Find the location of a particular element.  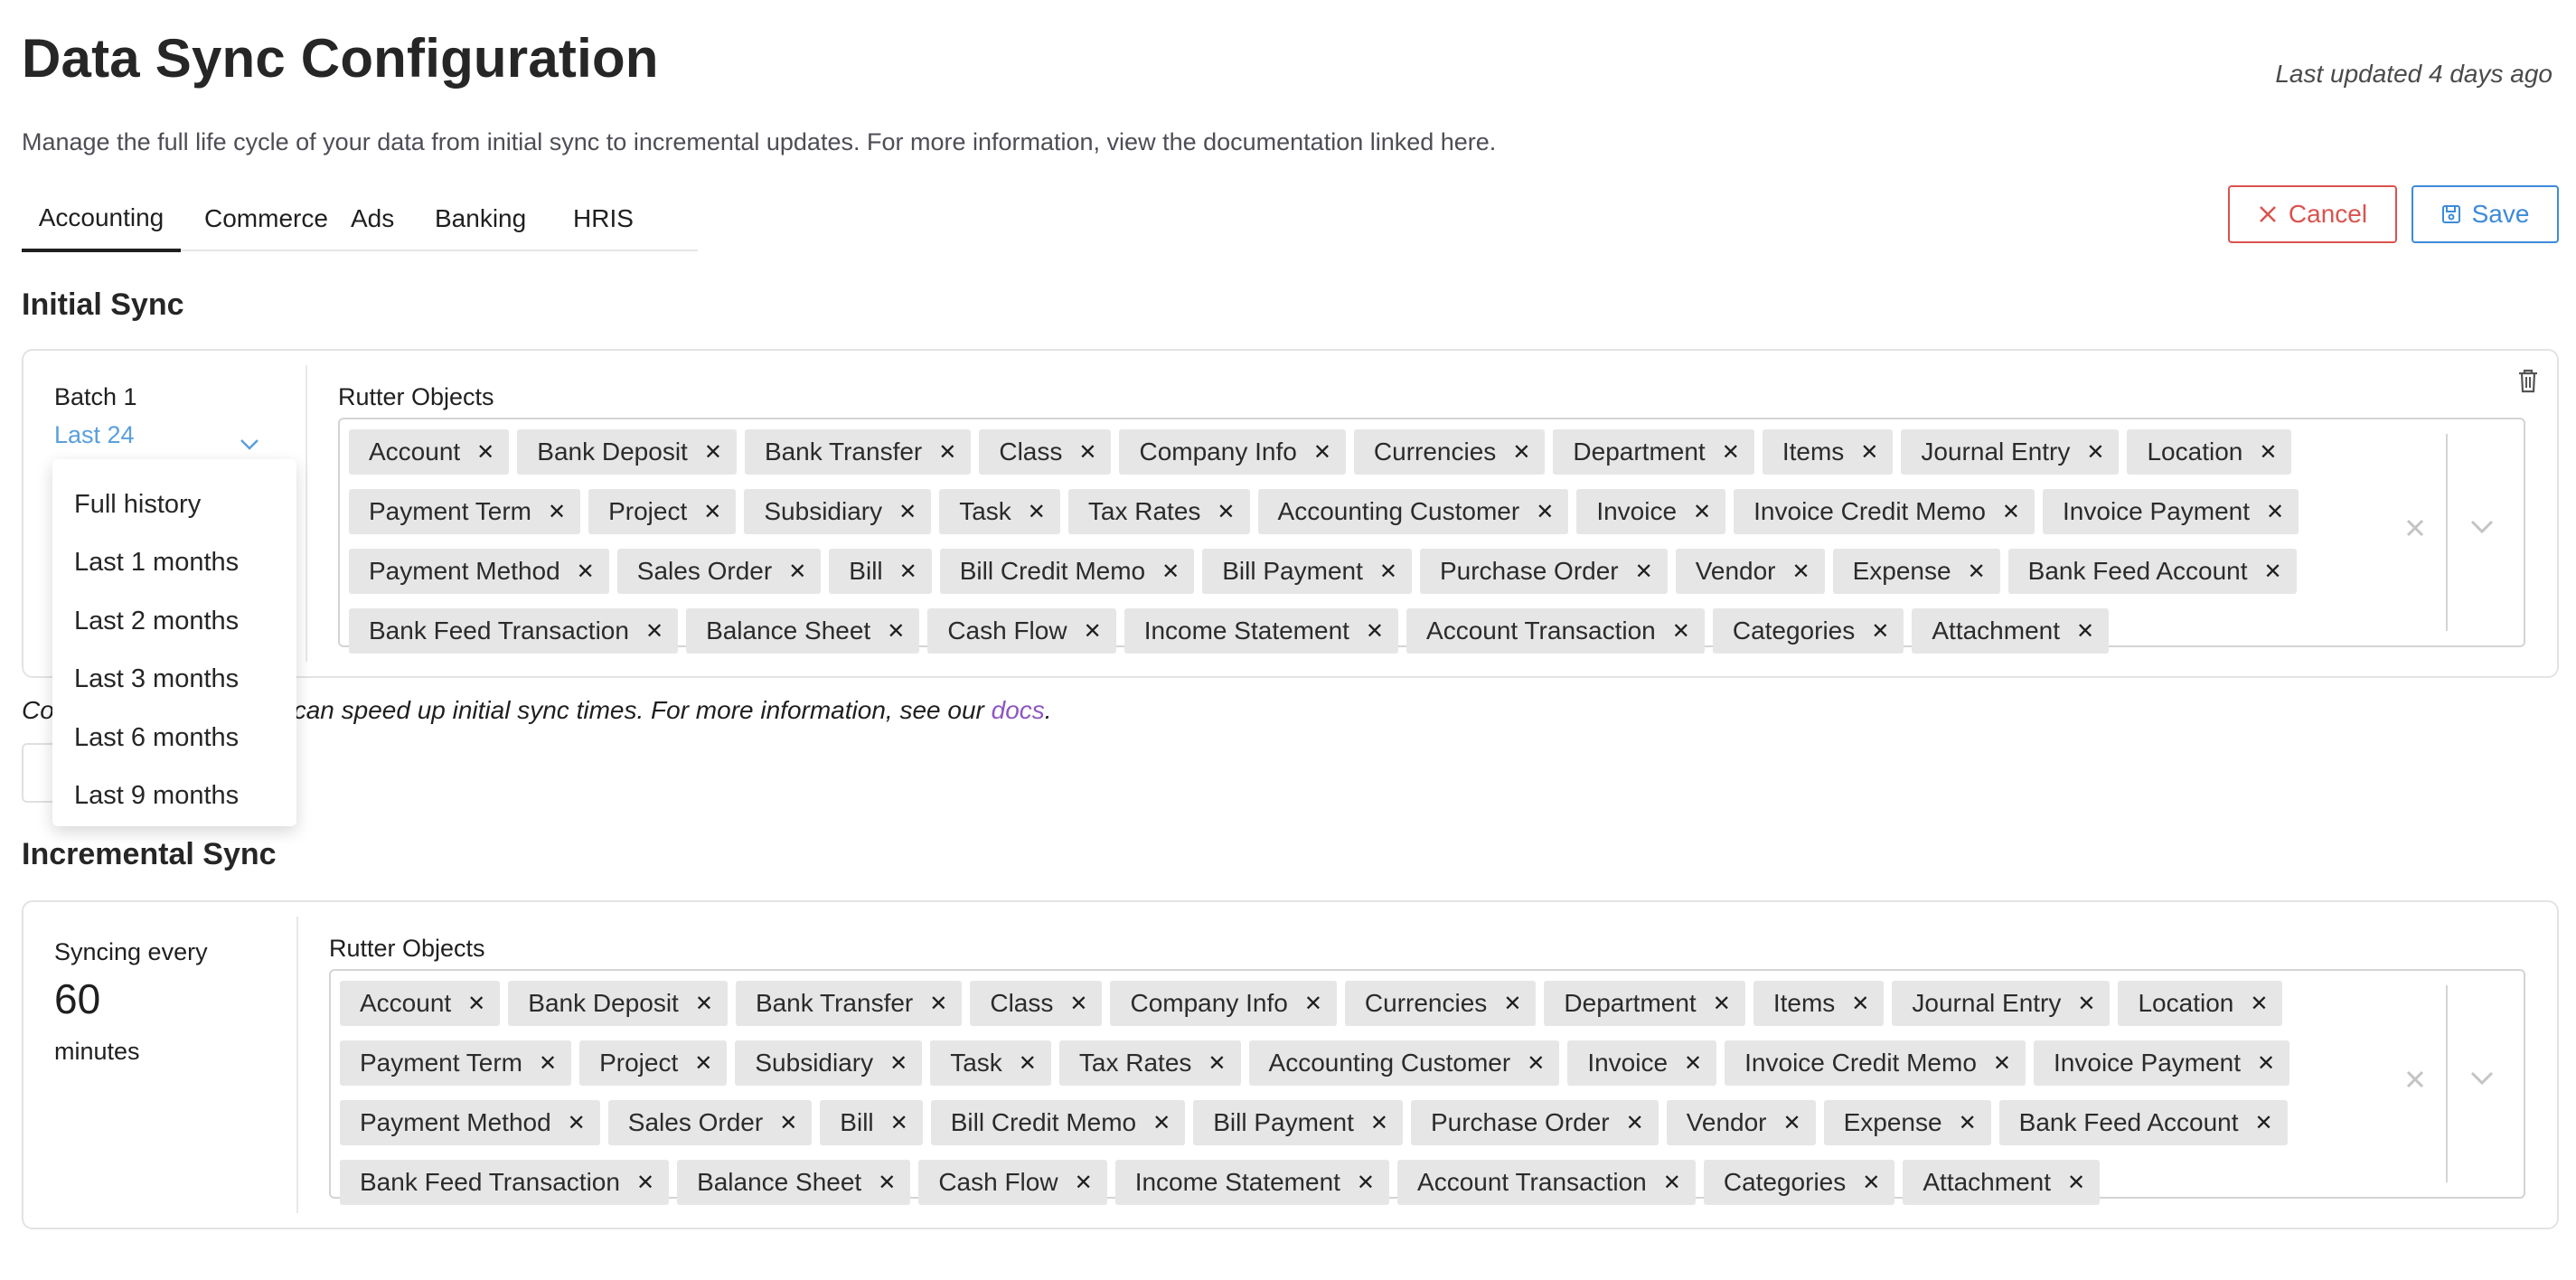

object-chip-label: Account is located at coordinates (415, 452).